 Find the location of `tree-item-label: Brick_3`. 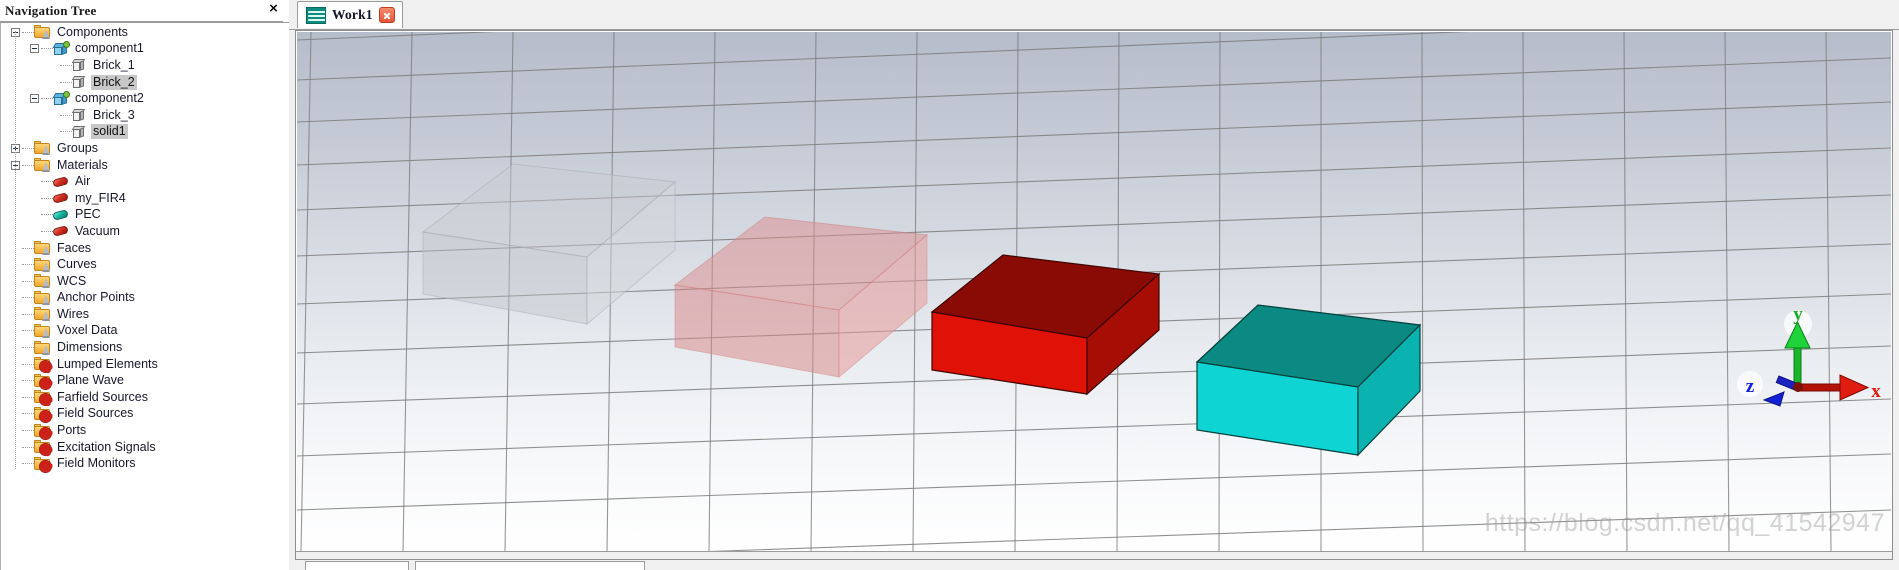

tree-item-label: Brick_3 is located at coordinates (114, 114).